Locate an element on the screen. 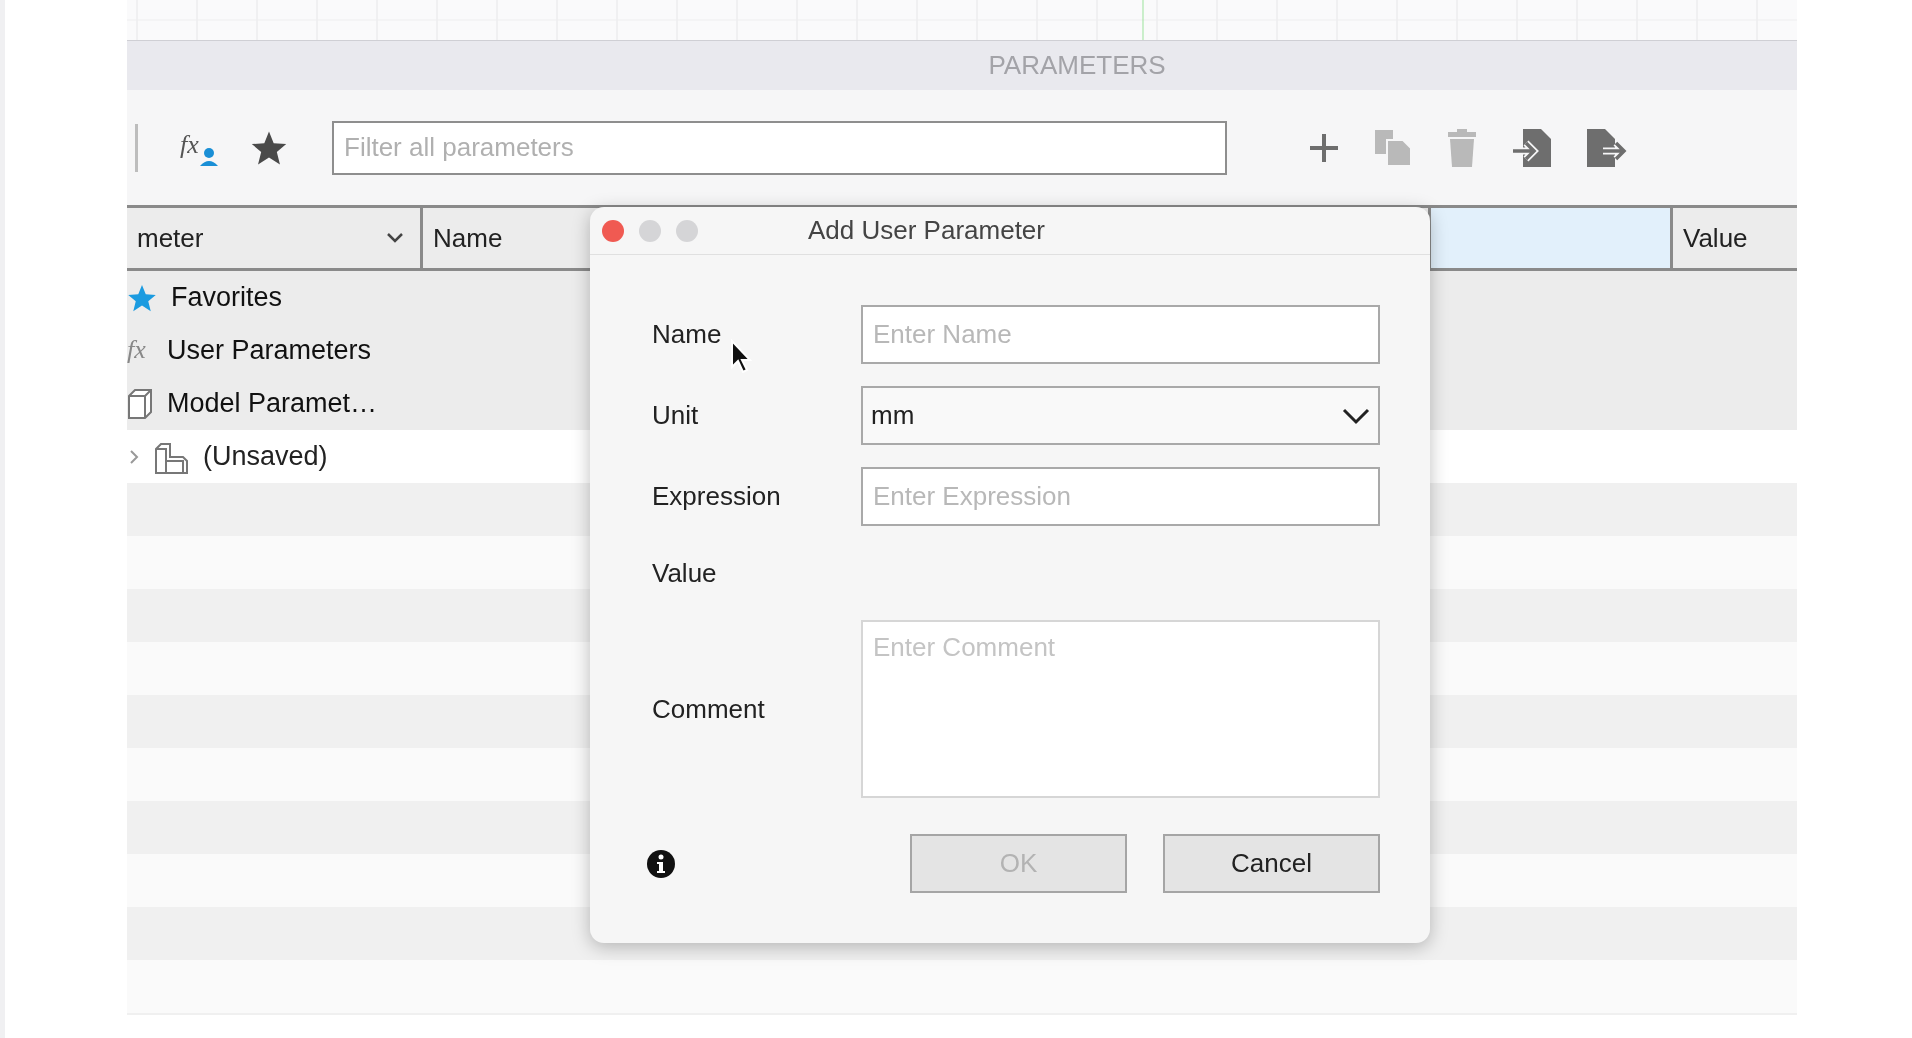 The image size is (1912, 1038). dialog-title: Add User Parameter is located at coordinates (926, 230).